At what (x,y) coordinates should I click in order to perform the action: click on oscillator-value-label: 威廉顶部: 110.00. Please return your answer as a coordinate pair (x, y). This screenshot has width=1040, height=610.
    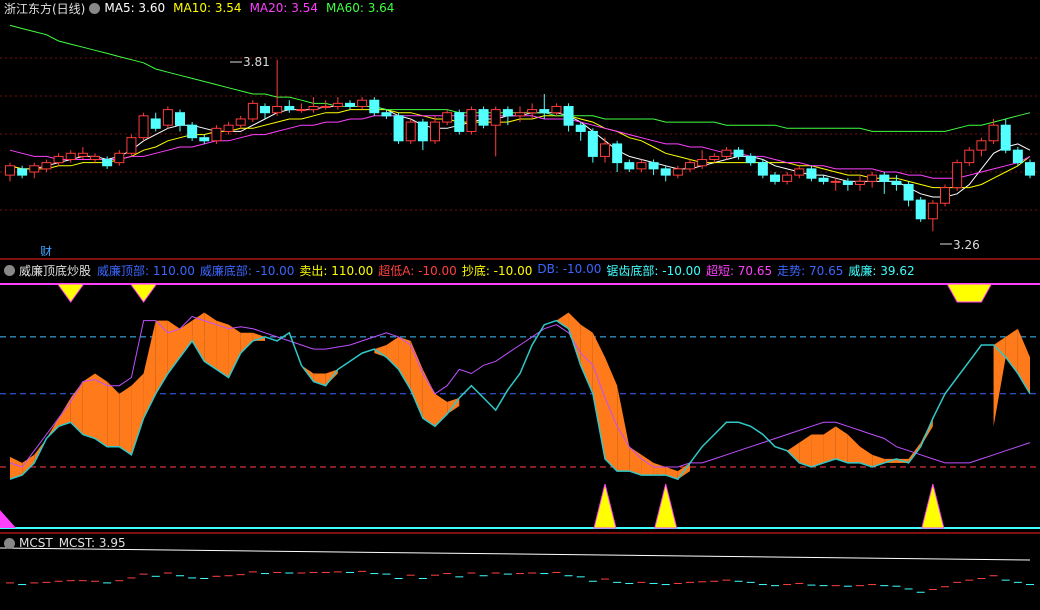
    Looking at the image, I should click on (146, 270).